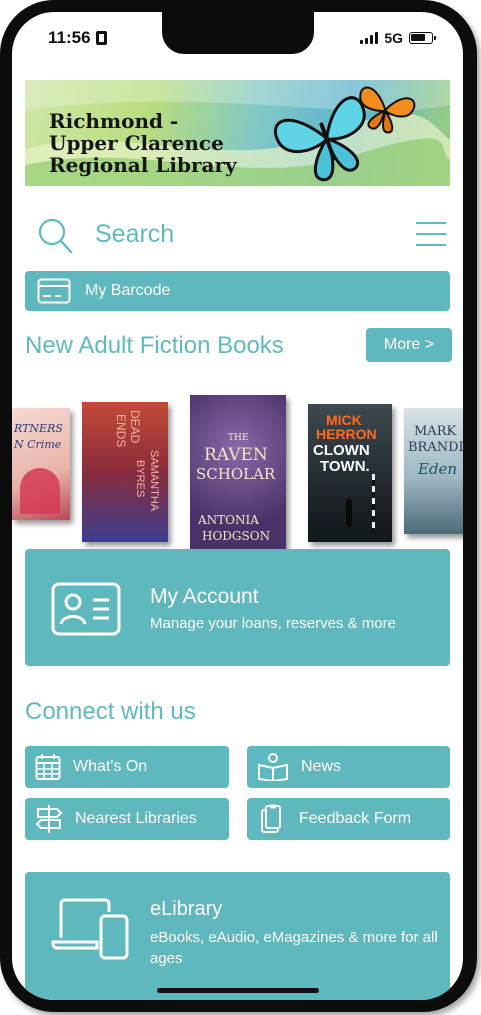 This screenshot has height=1015, width=481. What do you see at coordinates (125, 472) in the screenshot?
I see `book-cover-dead-ends: DEAD ENDS SAMANTHA BYRES` at bounding box center [125, 472].